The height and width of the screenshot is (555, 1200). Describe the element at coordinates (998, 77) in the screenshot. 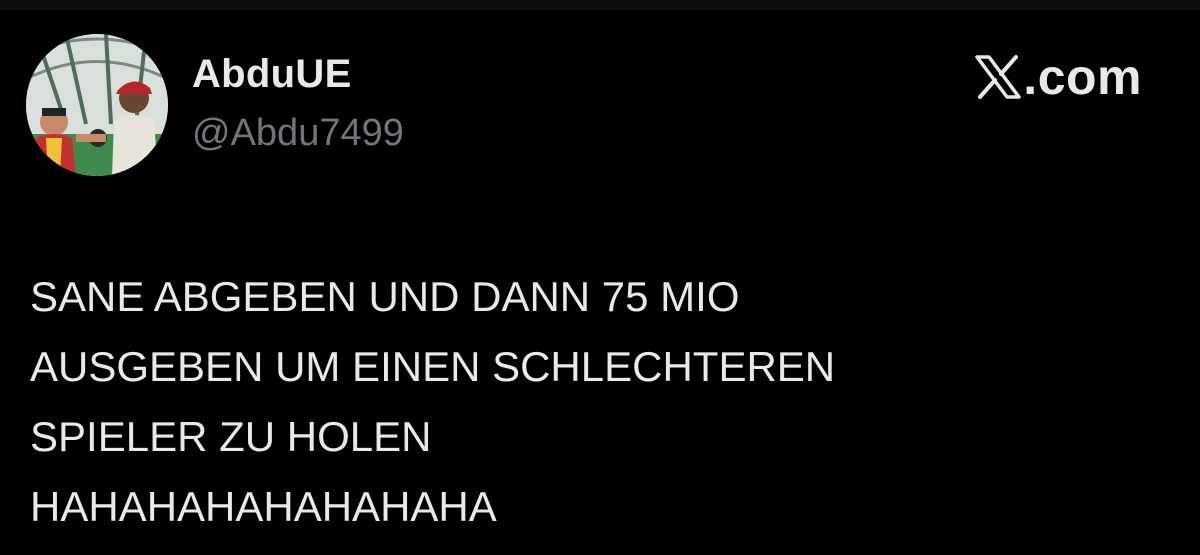

I see `x-logo-icon` at that location.